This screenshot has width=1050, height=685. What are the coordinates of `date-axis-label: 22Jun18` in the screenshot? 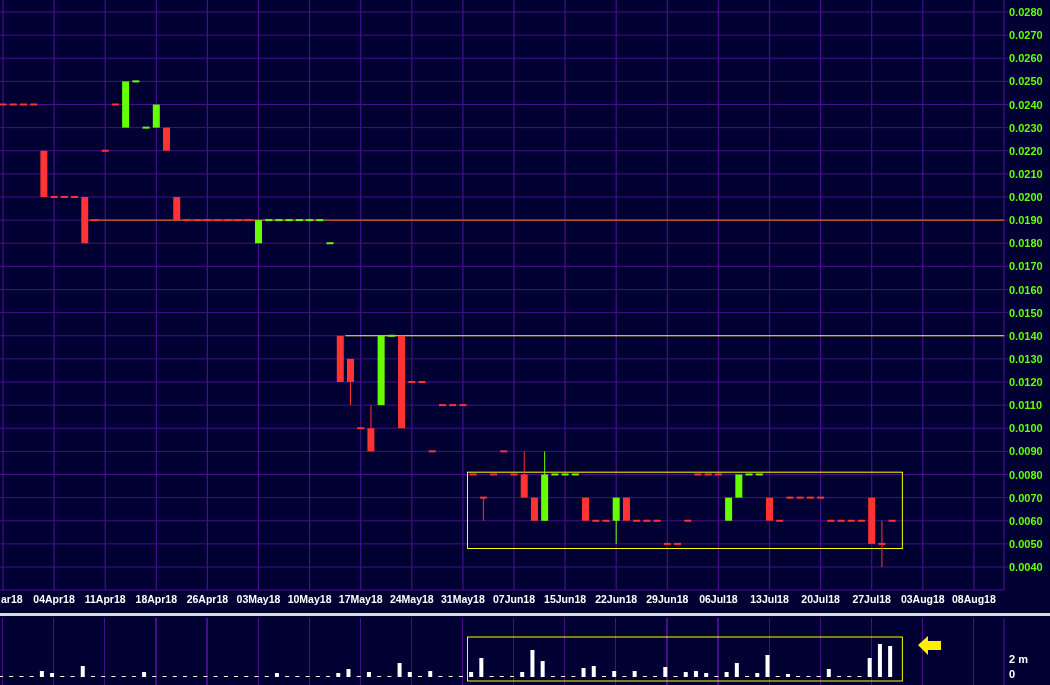 It's located at (616, 599).